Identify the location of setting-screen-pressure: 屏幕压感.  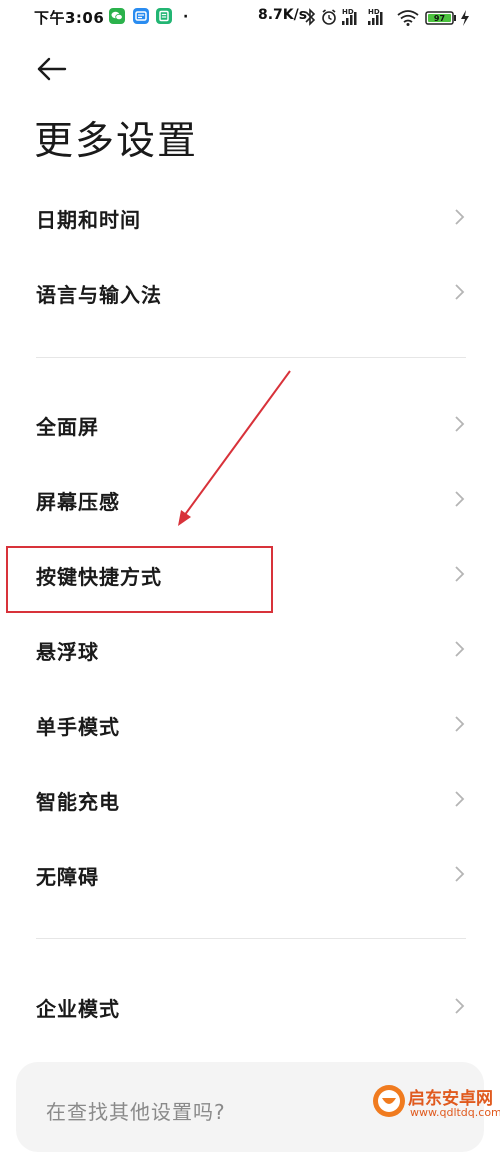
(250, 499).